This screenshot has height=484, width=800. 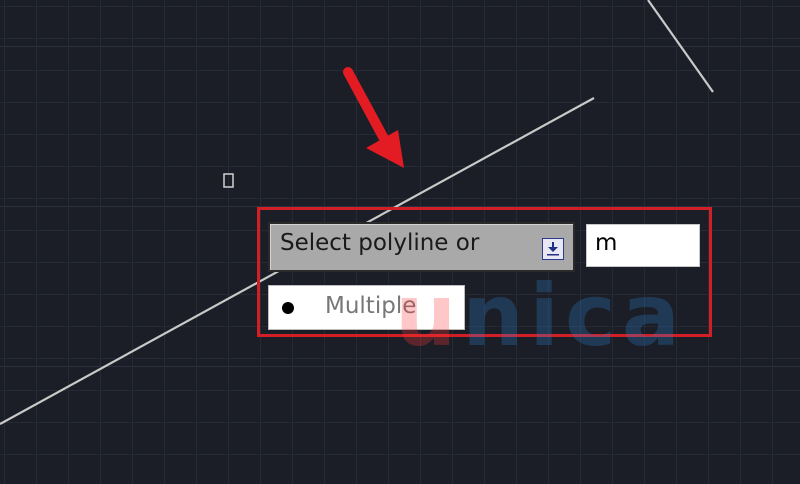 What do you see at coordinates (228, 180) in the screenshot?
I see `crosshair-pickbox` at bounding box center [228, 180].